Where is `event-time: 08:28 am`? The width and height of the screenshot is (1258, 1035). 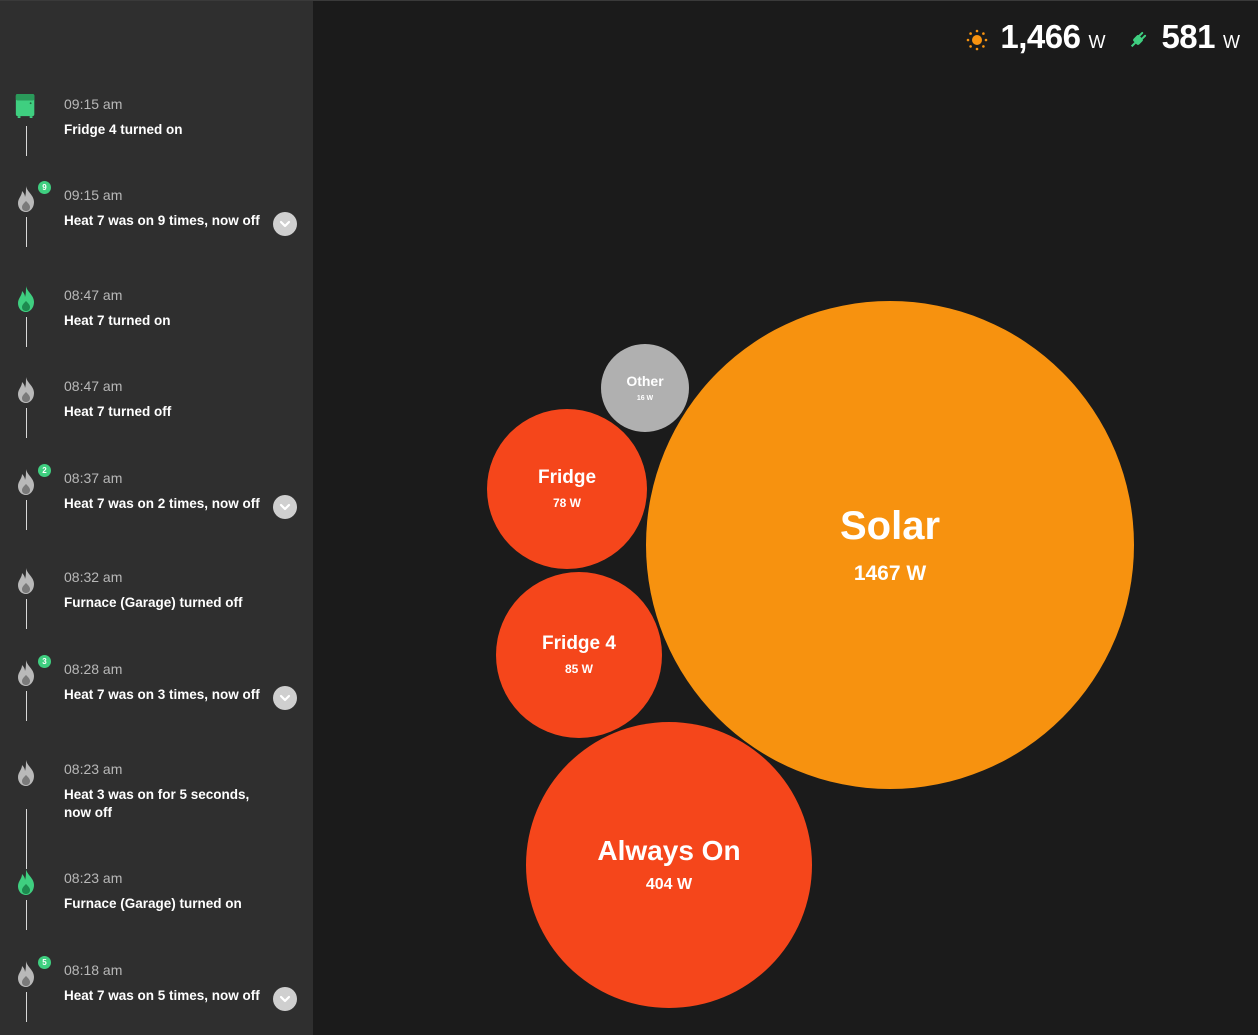
event-time: 08:28 am is located at coordinates (93, 669).